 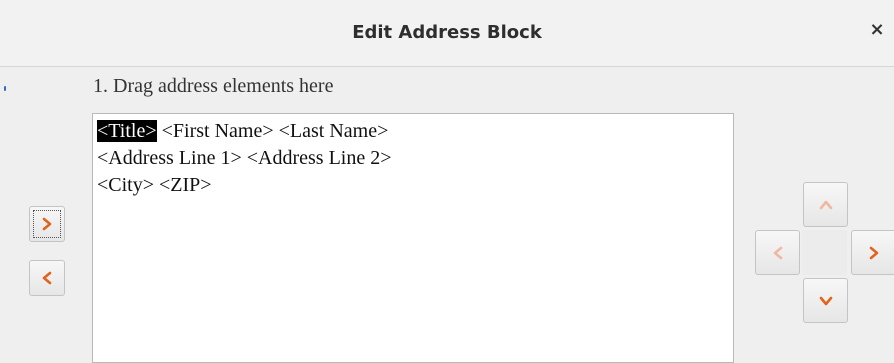 What do you see at coordinates (413, 158) in the screenshot?
I see `address-line-2: <Address Line 1> <Address Line 2>` at bounding box center [413, 158].